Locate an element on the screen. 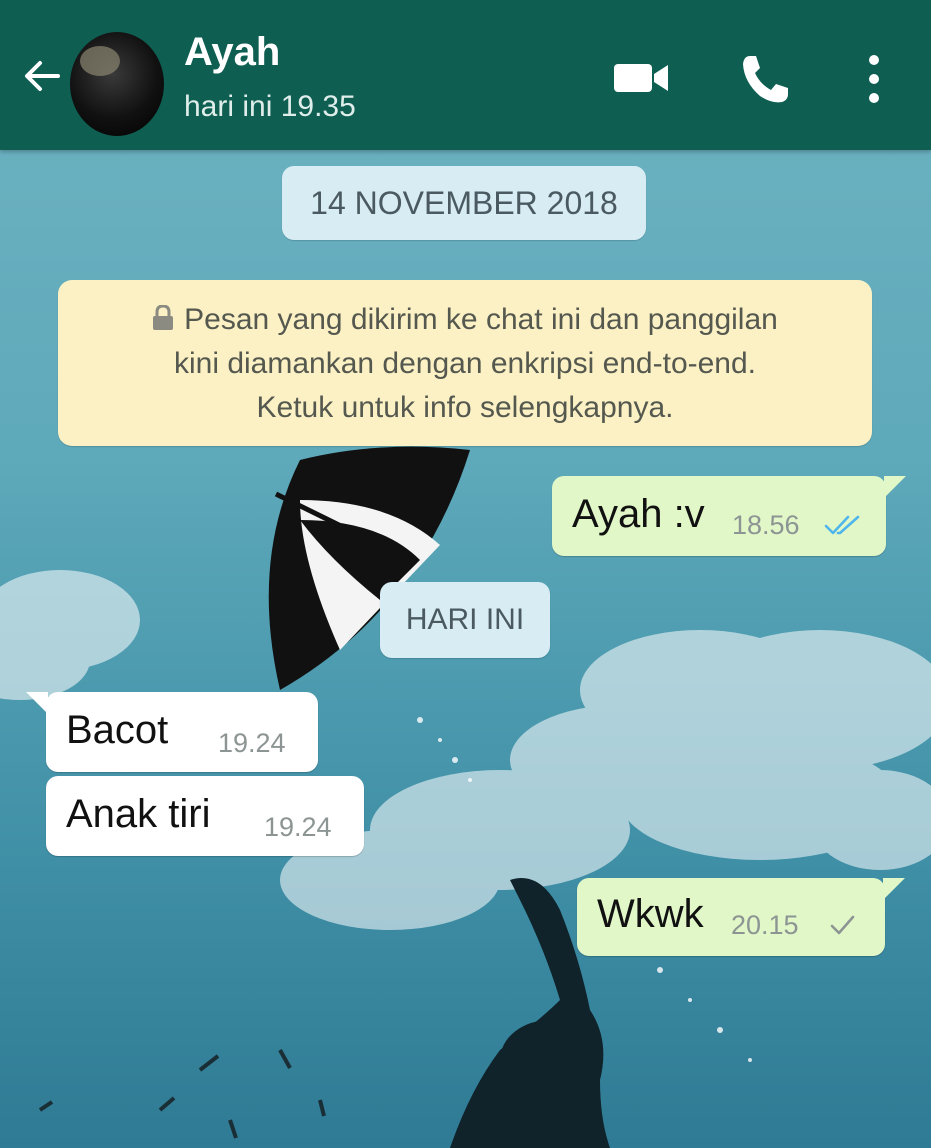 The height and width of the screenshot is (1148, 931). video-call-icon is located at coordinates (641, 78).